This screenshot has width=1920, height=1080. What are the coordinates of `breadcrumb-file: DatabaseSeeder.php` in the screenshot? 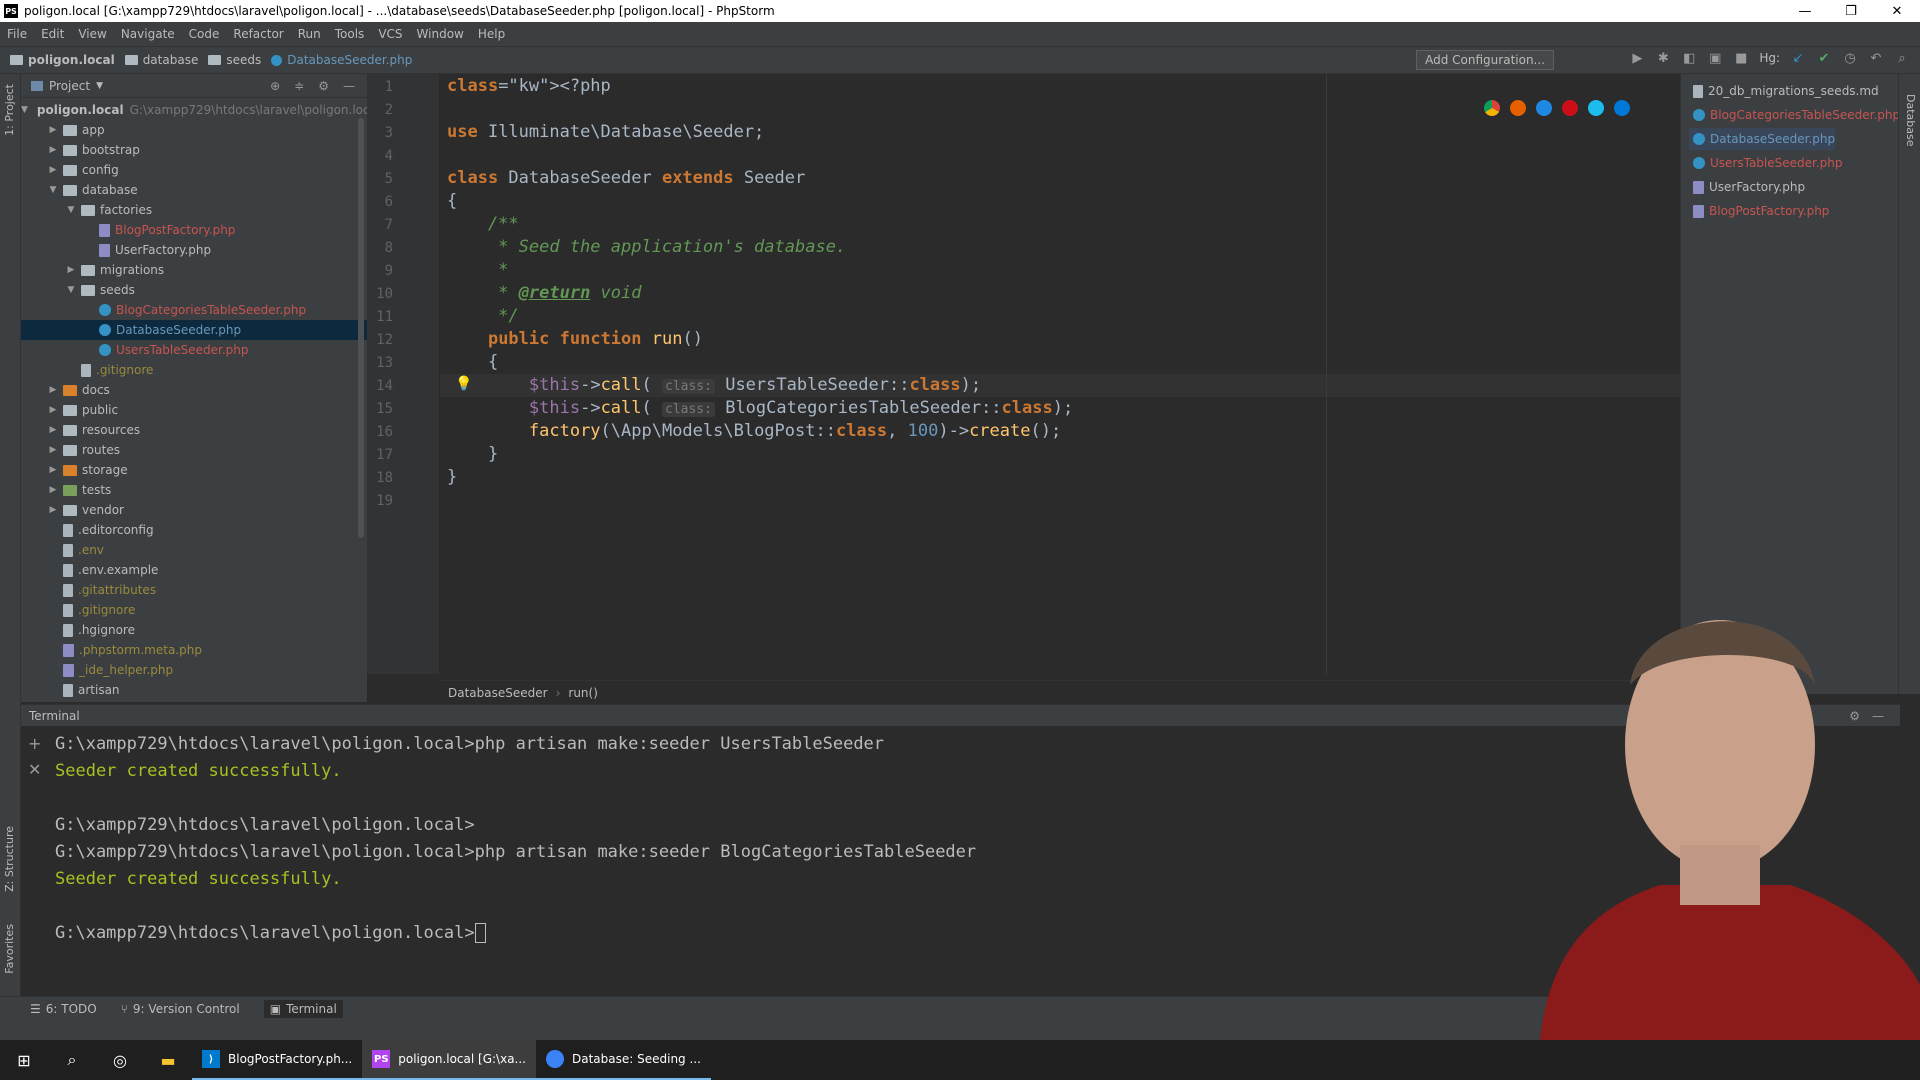 It's located at (341, 60).